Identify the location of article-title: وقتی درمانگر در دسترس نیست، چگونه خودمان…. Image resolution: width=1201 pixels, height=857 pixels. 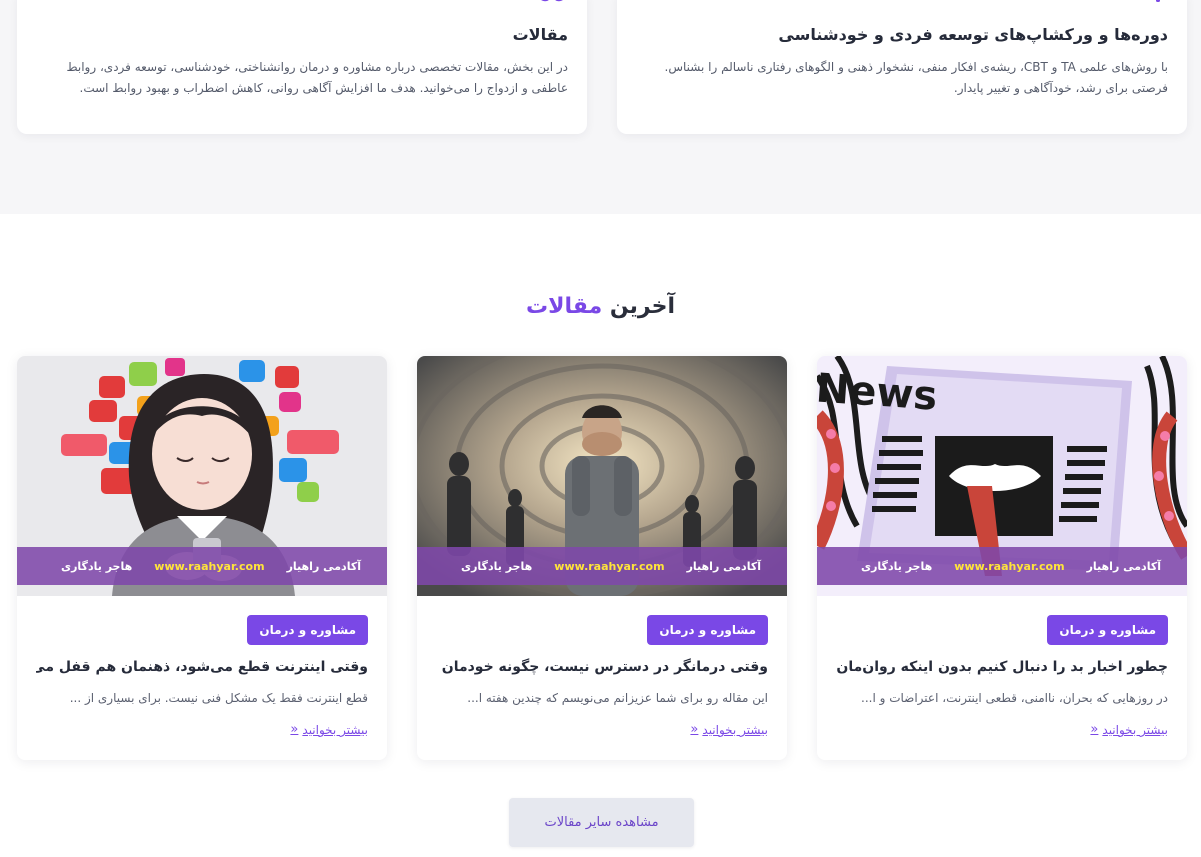
(602, 667).